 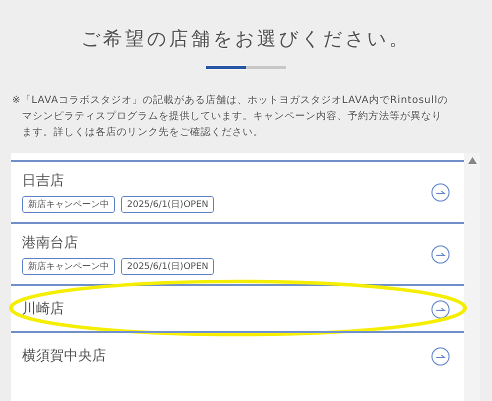 I want to click on page-heading: ご希望の店舗をお選びください。, so click(x=246, y=39).